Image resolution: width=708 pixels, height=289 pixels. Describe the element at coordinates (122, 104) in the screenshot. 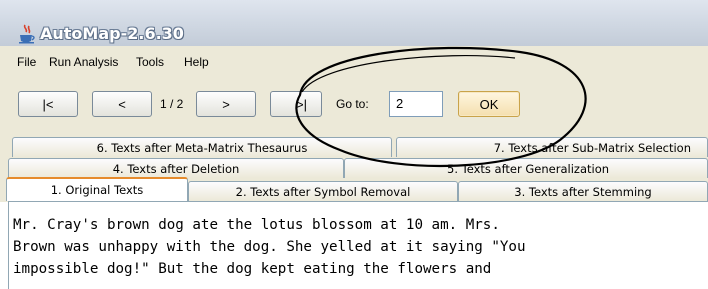

I see `previous-page-button: <` at that location.